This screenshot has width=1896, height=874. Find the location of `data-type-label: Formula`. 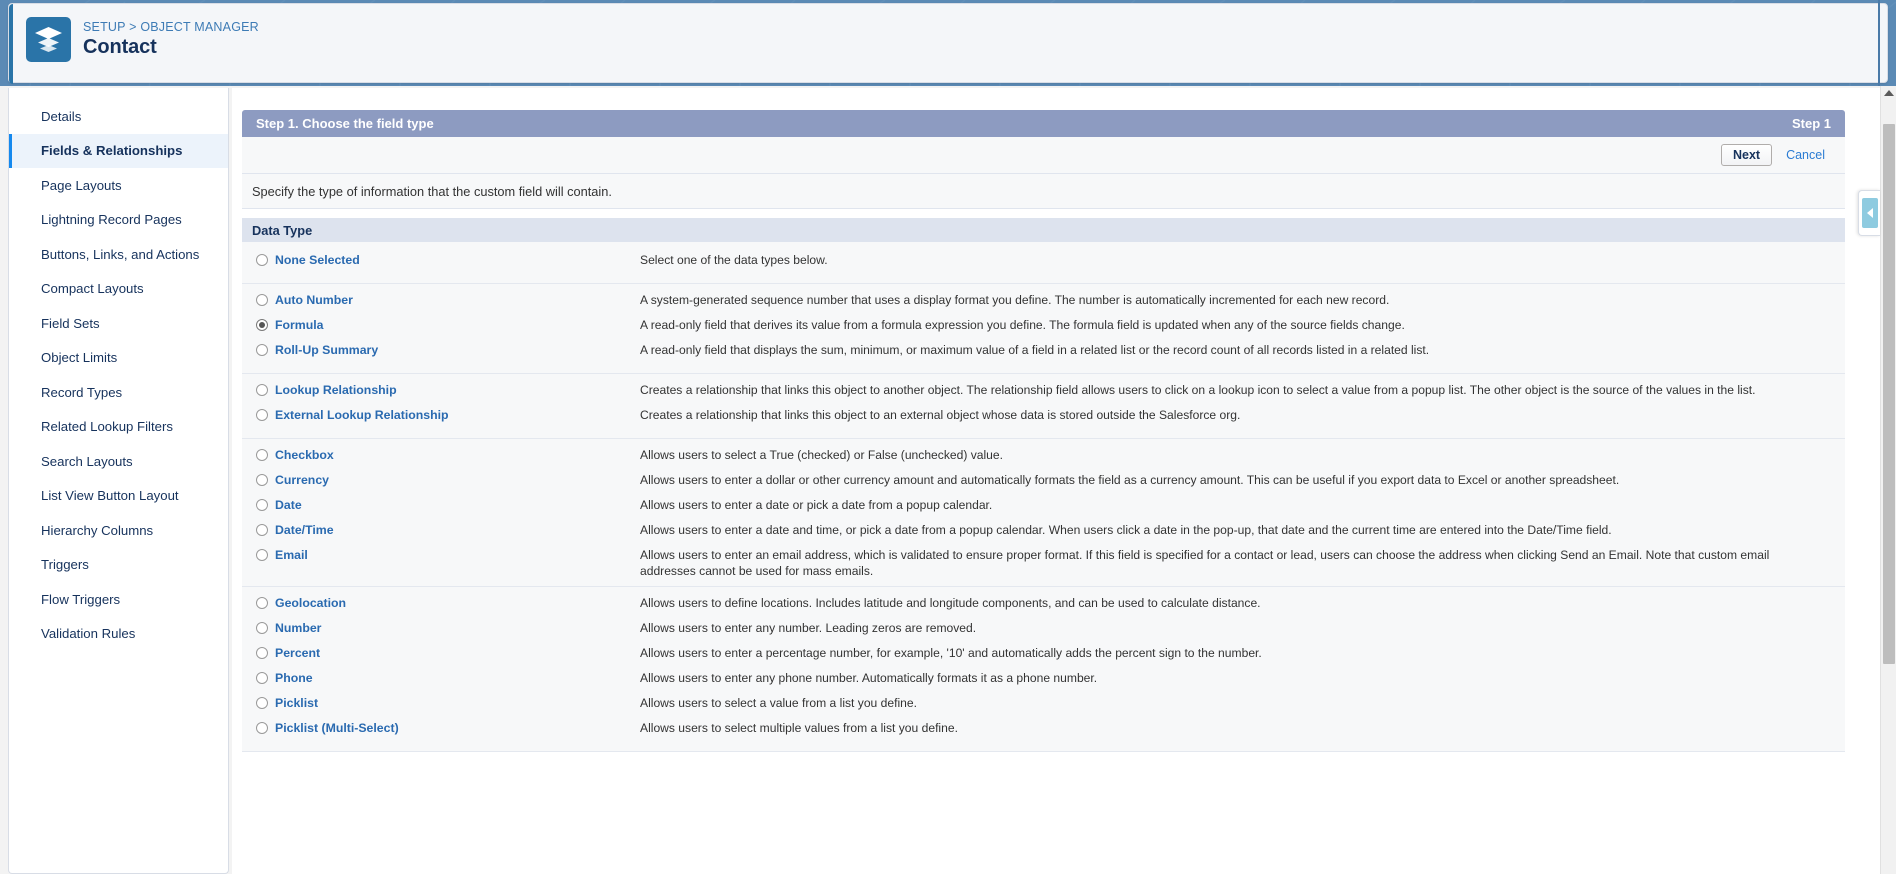

data-type-label: Formula is located at coordinates (299, 325).